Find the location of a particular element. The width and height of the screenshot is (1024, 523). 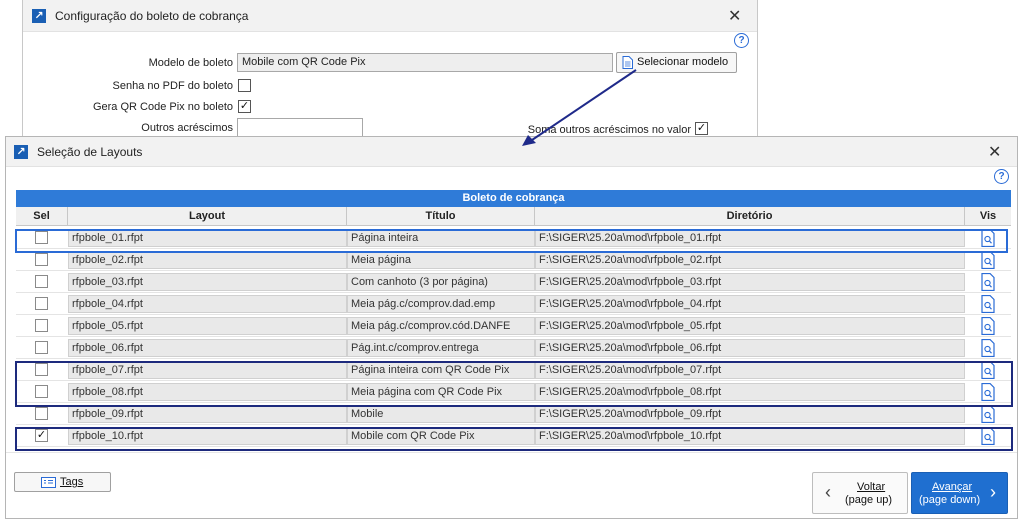

soma-checkbox: ✓ is located at coordinates (701, 128).